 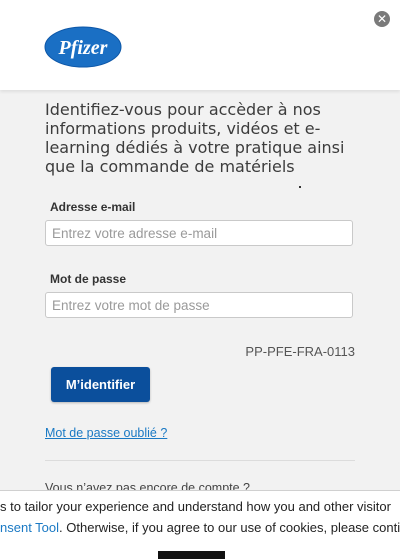 What do you see at coordinates (106, 433) in the screenshot?
I see `forgot-password-link: Mot de passe oublié ?` at bounding box center [106, 433].